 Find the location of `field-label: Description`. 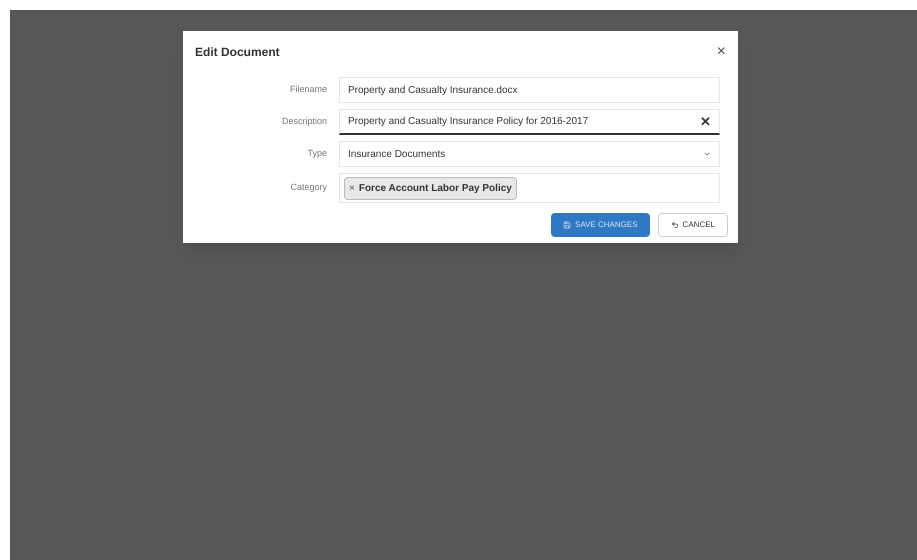

field-label: Description is located at coordinates (303, 121).